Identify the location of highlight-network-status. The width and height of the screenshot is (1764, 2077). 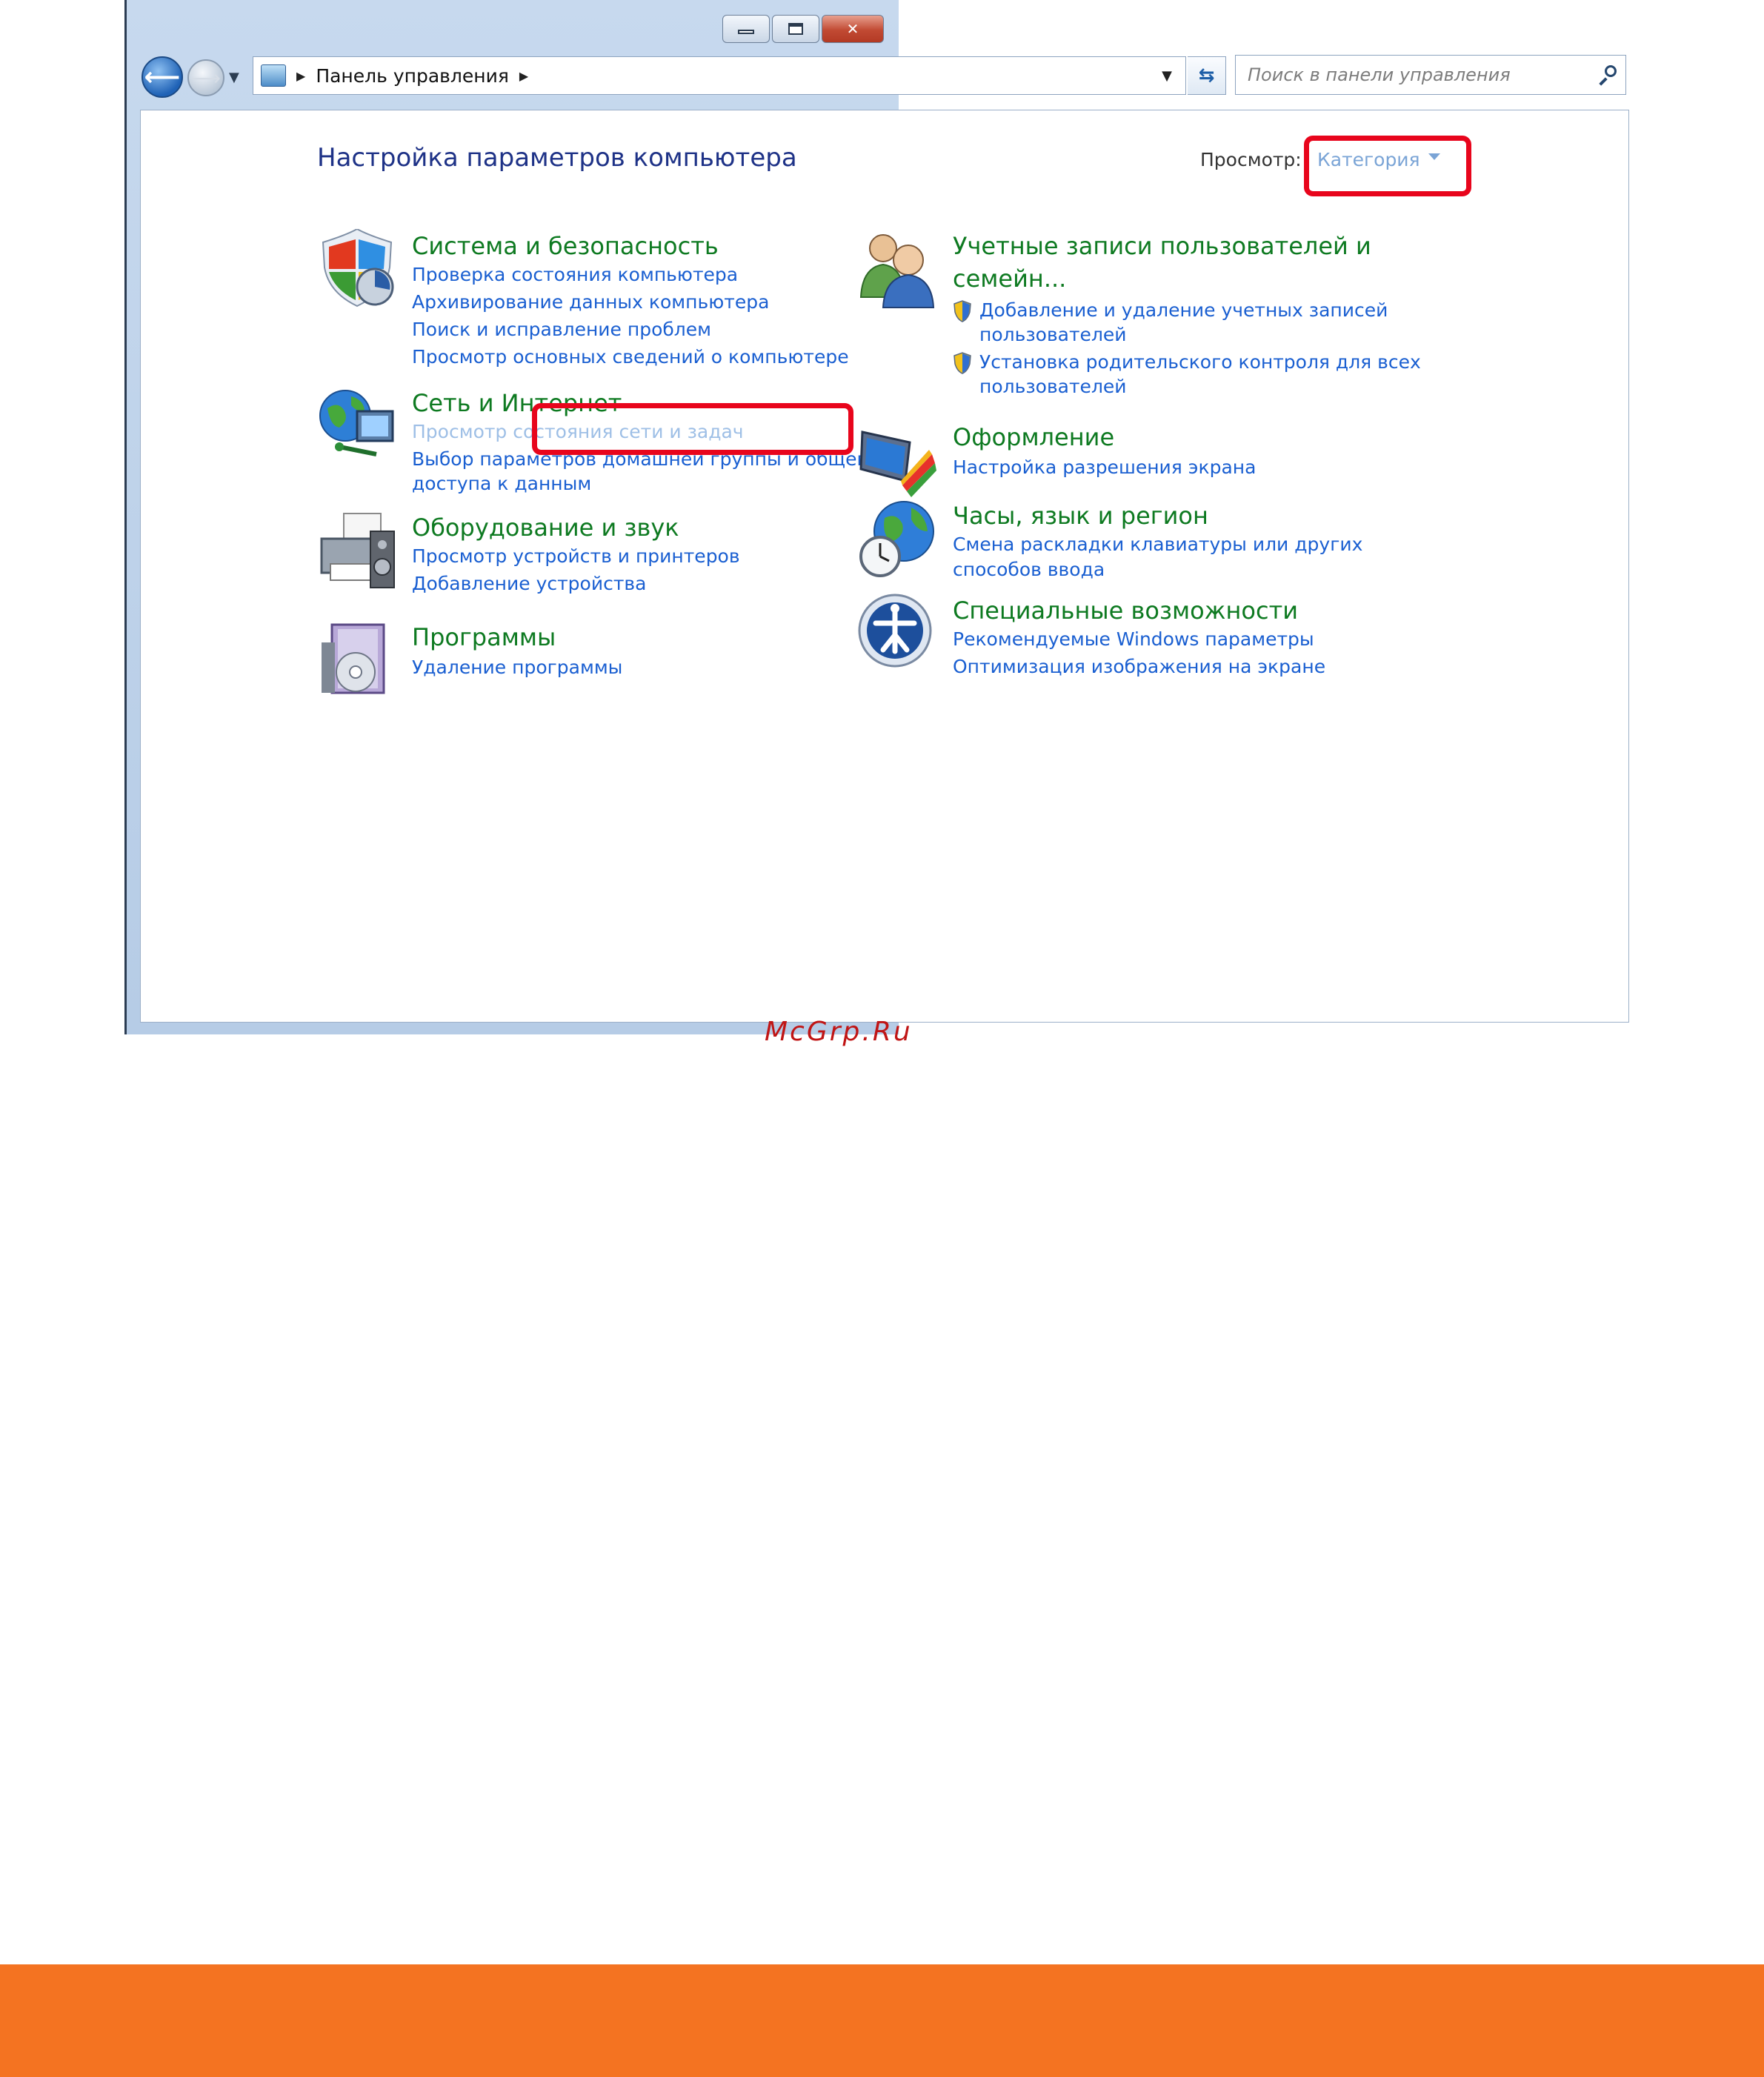
(692, 429).